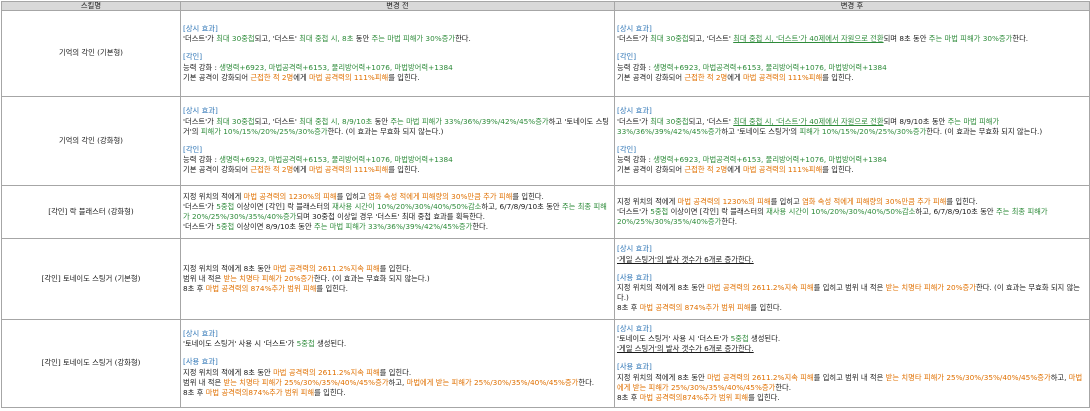 The image size is (1090, 411). I want to click on text-run: 최대 중첩 시, '더스트'가 40제에서 자원으로 전환, so click(808, 39).